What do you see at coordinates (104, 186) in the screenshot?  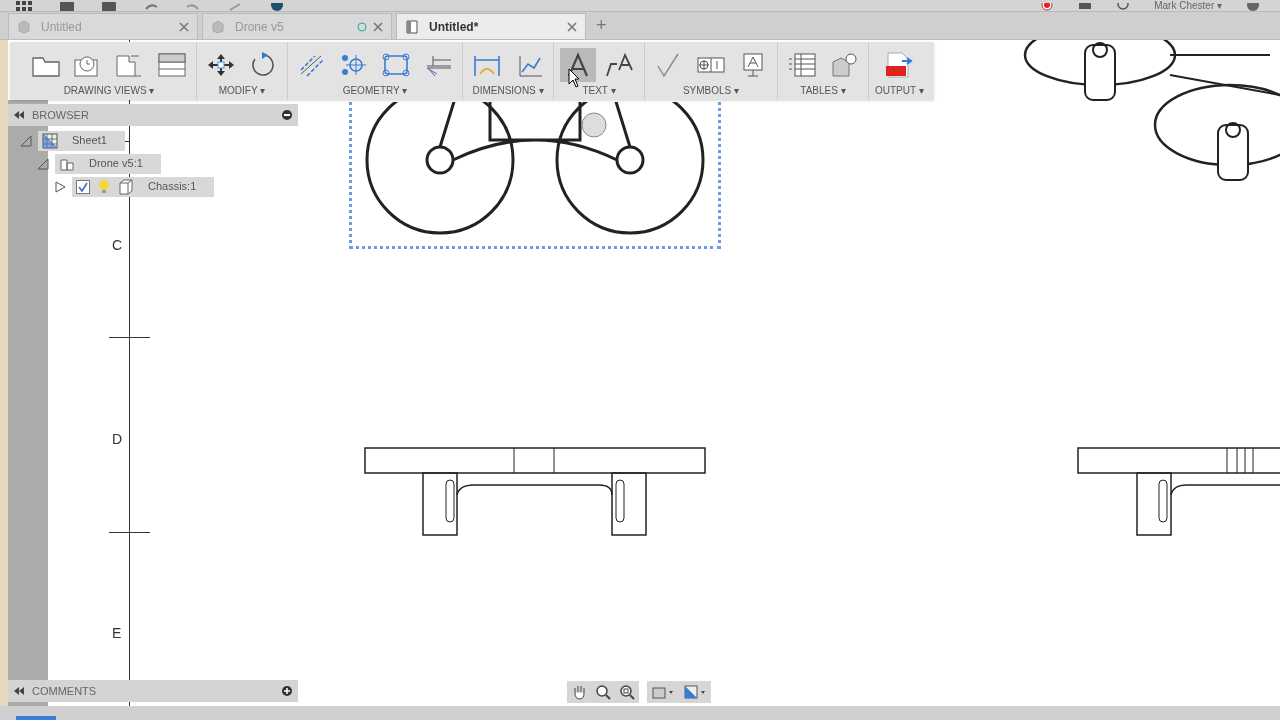 I see `lightbulb-icon` at bounding box center [104, 186].